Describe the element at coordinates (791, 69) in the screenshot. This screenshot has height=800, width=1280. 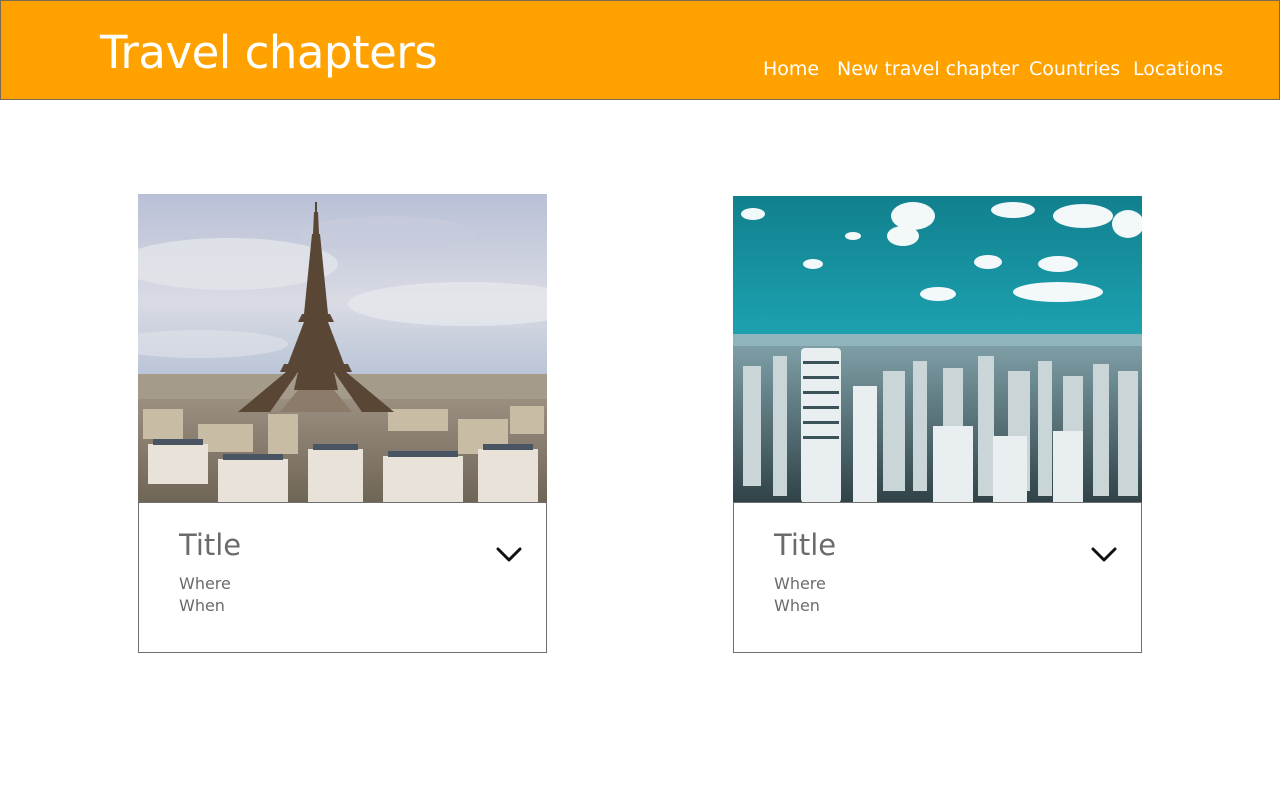
I see `nav-home: Home` at that location.